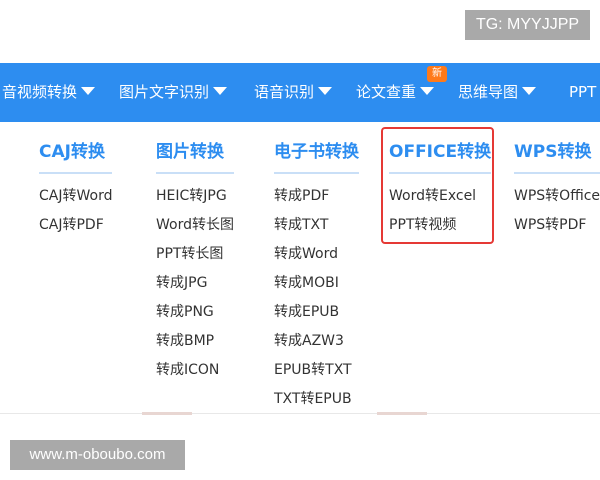  Describe the element at coordinates (553, 152) in the screenshot. I see `column-title: WPS转换` at that location.